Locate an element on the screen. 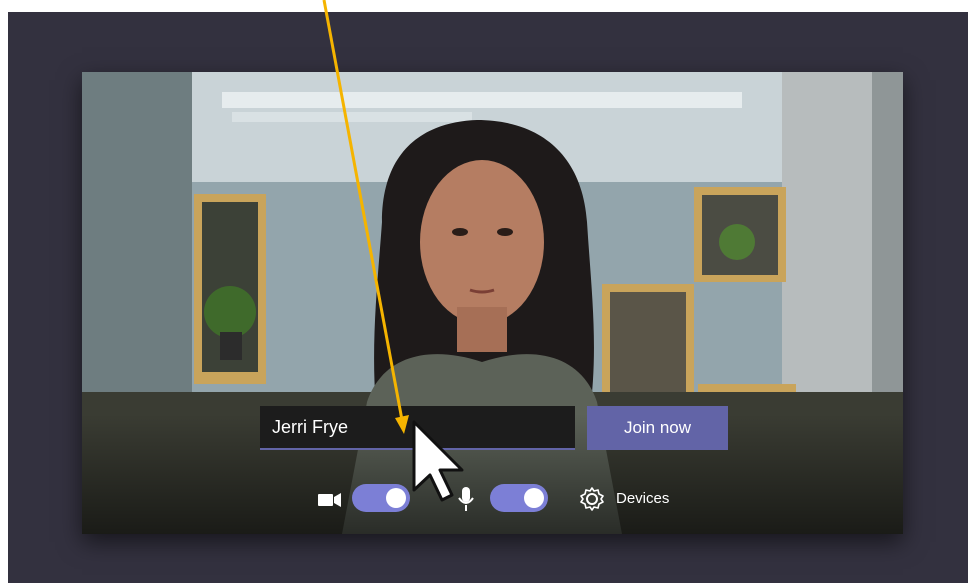  video-camera-icon is located at coordinates (329, 500).